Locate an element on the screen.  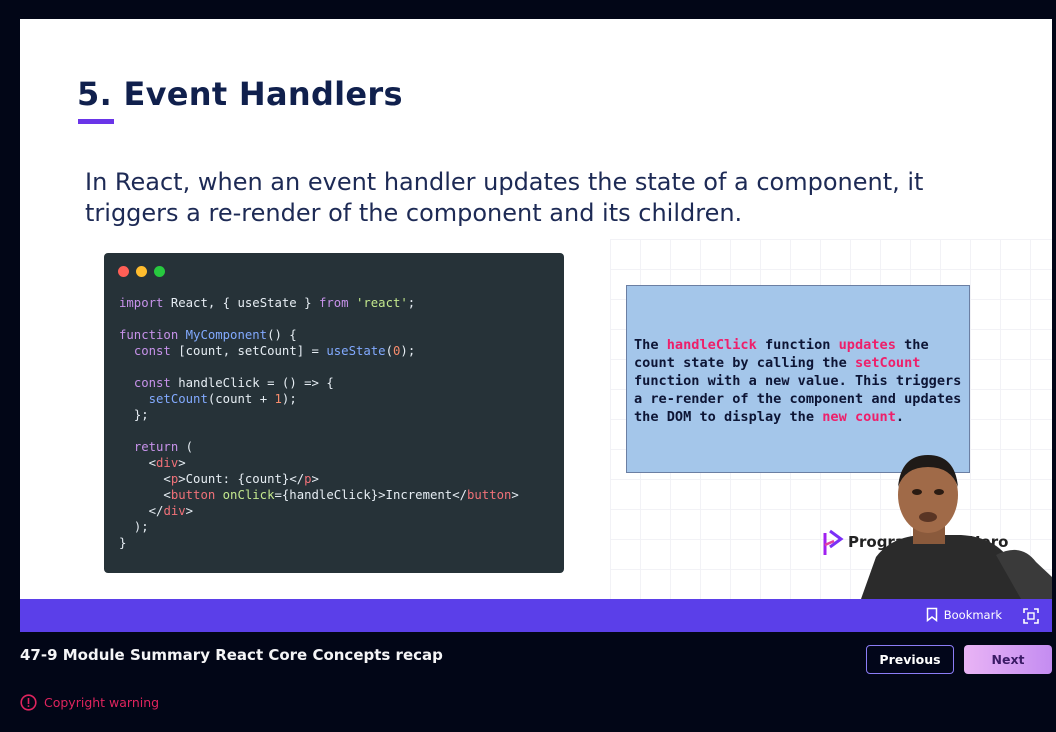
code-line: import React, { useState } from 'react'; is located at coordinates (267, 303).